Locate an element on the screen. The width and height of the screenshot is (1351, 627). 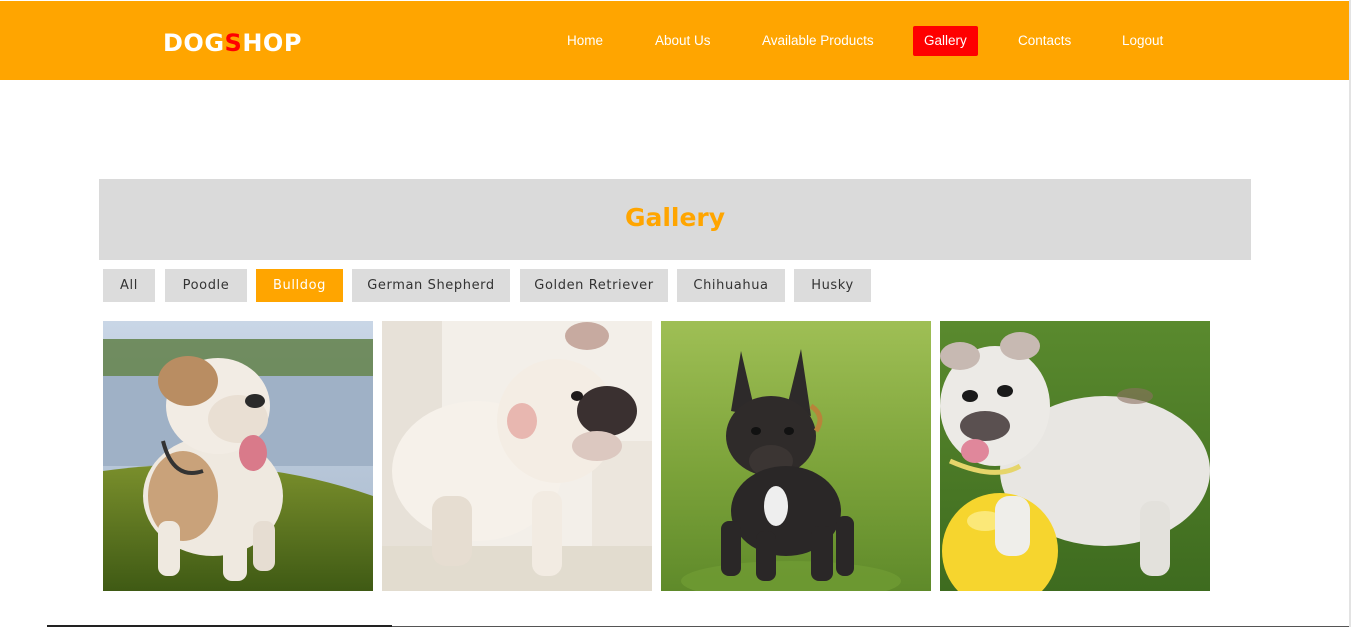
bulldog-lake-image is located at coordinates (238, 456).